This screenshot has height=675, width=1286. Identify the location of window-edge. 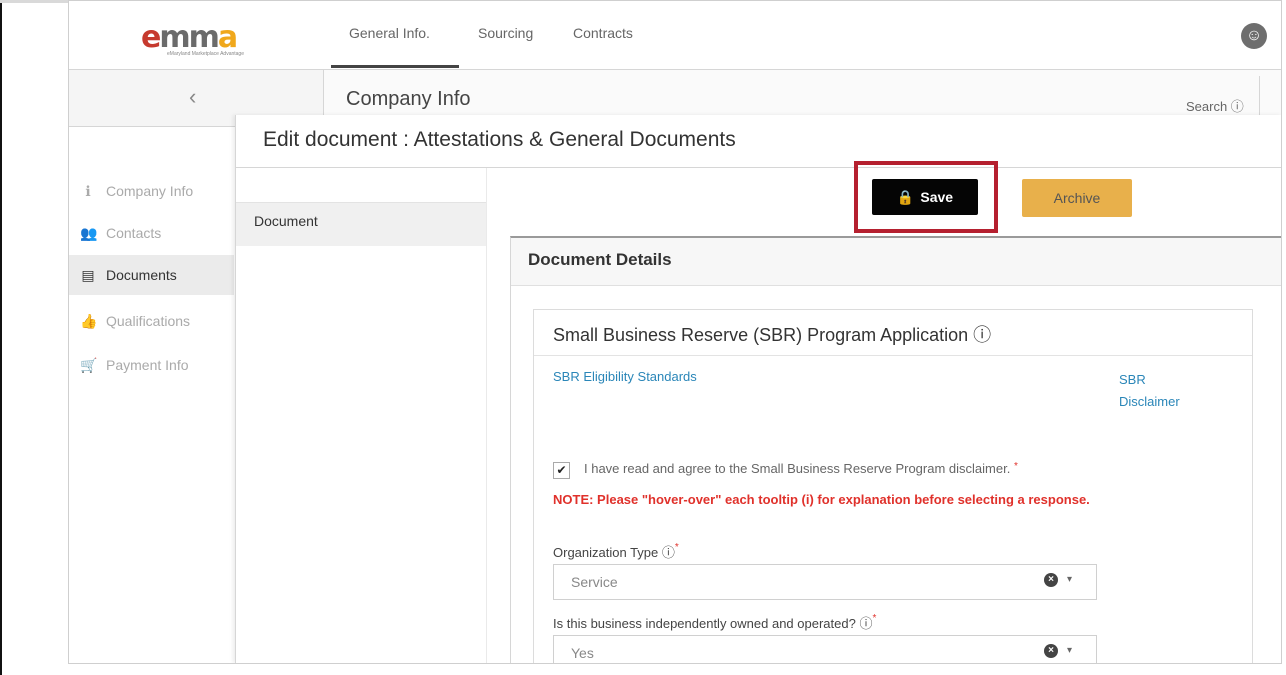
(1, 337).